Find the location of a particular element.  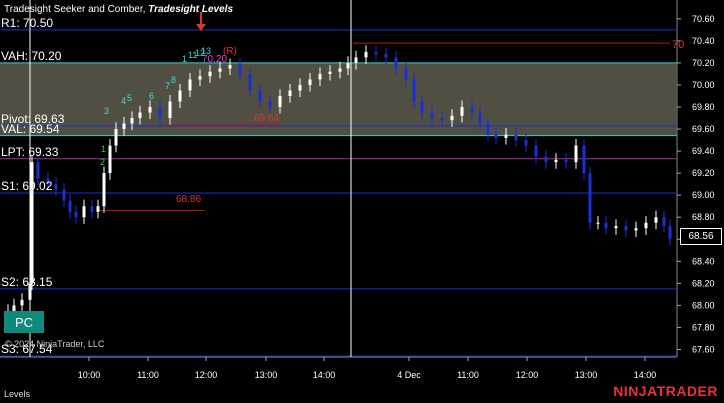

y-tick-label: 69.00 is located at coordinates (703, 195).